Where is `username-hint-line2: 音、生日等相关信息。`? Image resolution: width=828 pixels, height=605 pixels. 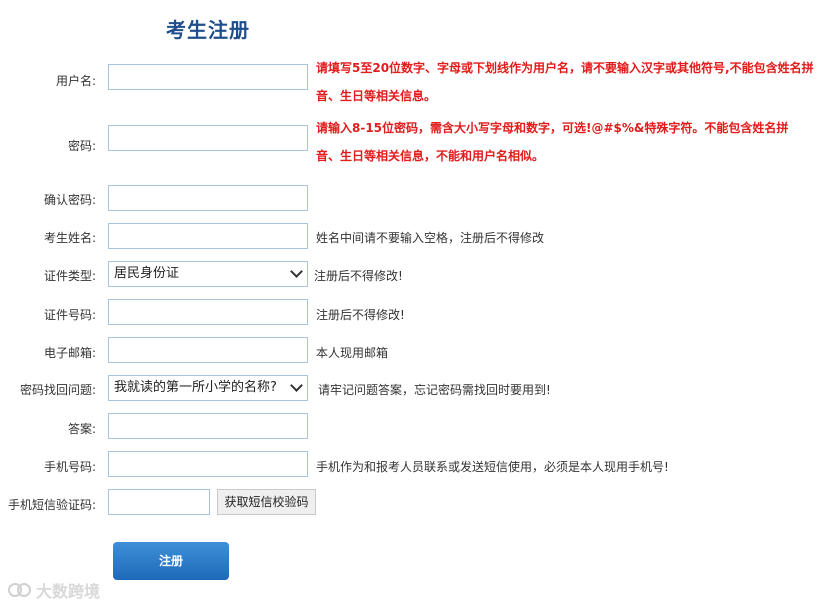 username-hint-line2: 音、生日等相关信息。 is located at coordinates (376, 96).